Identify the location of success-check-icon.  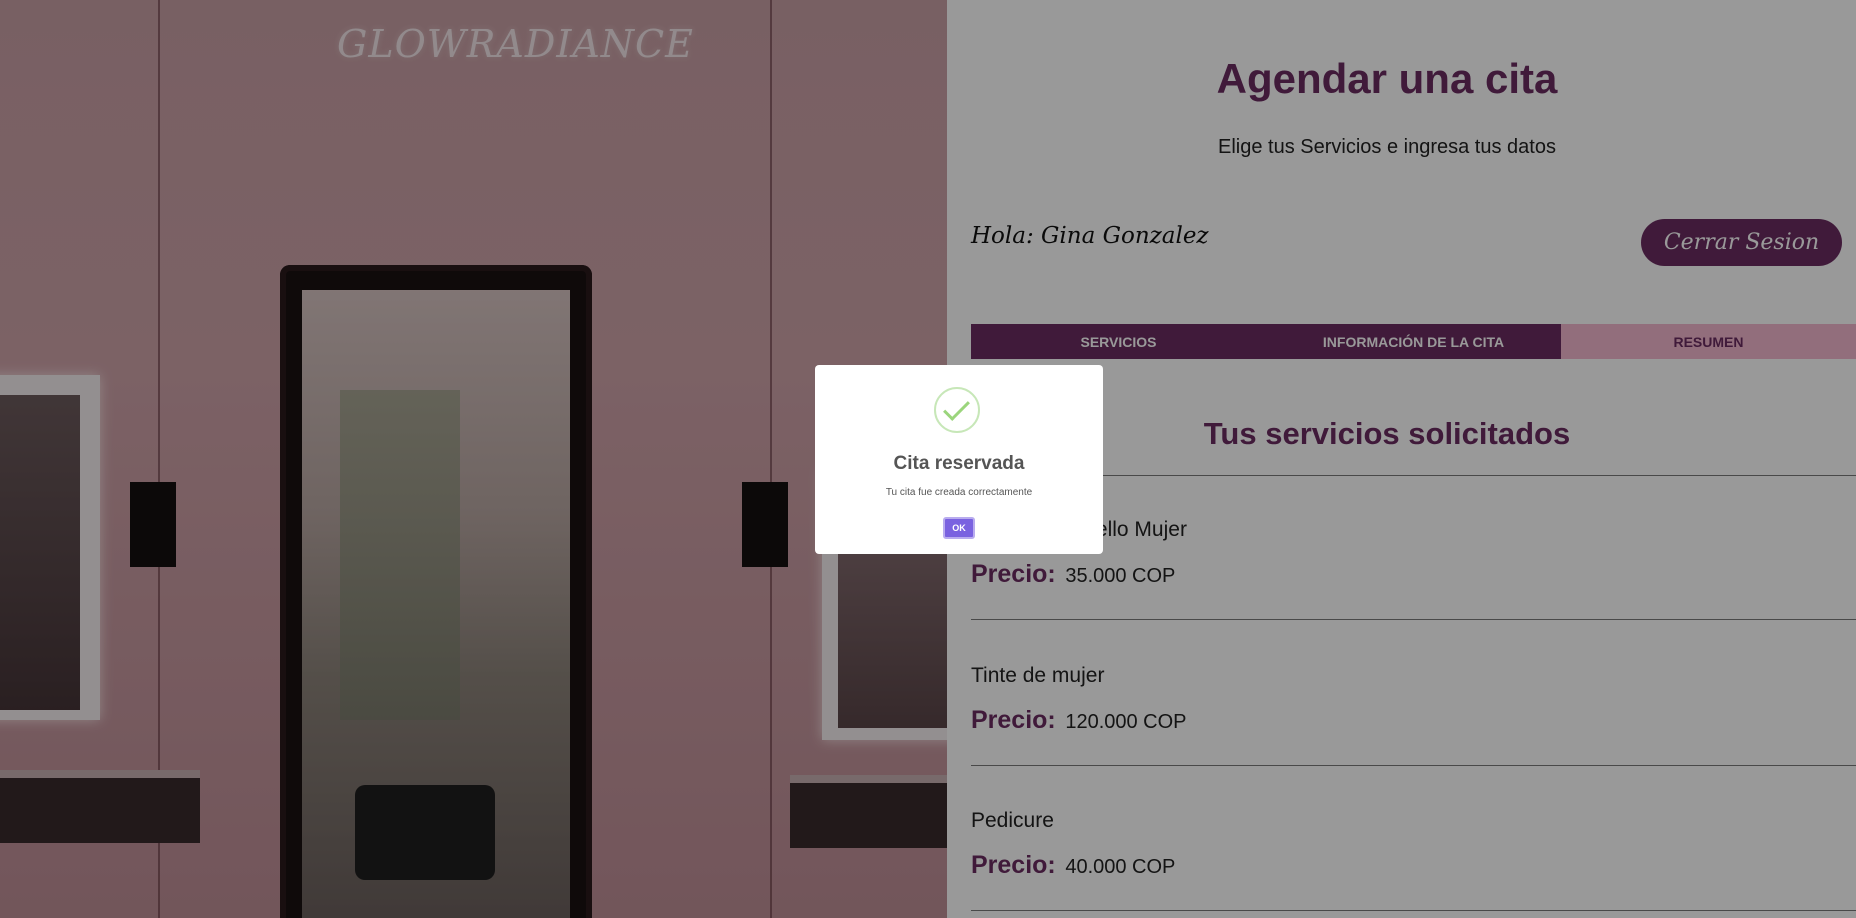
(957, 410).